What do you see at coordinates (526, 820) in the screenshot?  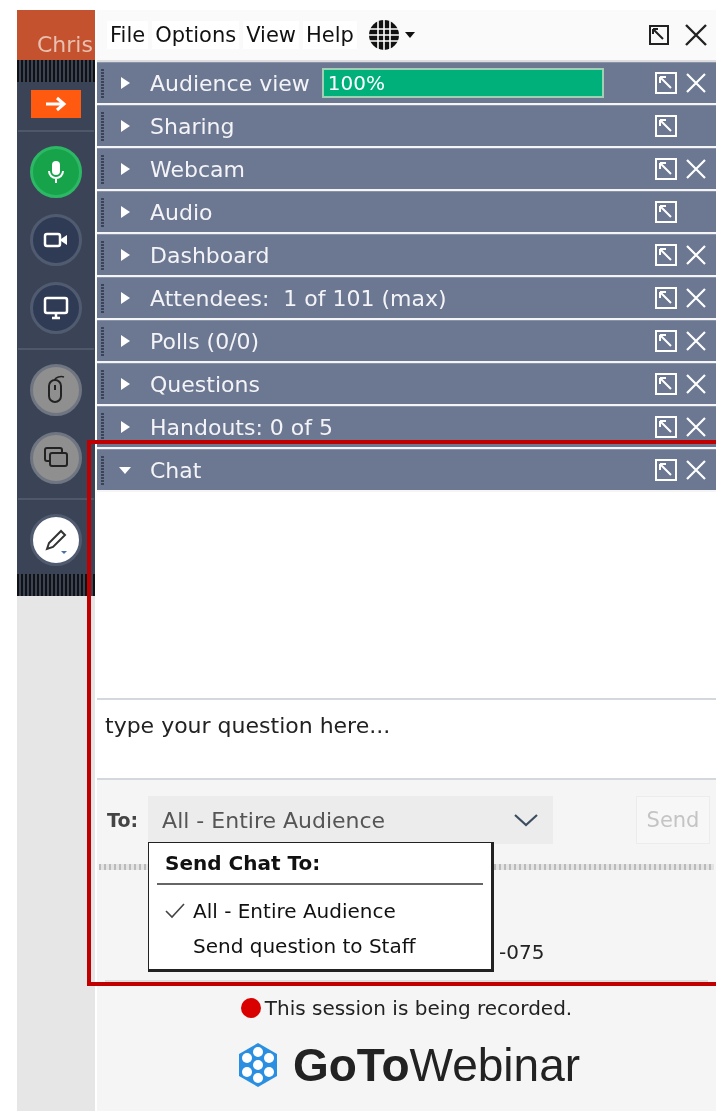 I see `chevron-down-icon` at bounding box center [526, 820].